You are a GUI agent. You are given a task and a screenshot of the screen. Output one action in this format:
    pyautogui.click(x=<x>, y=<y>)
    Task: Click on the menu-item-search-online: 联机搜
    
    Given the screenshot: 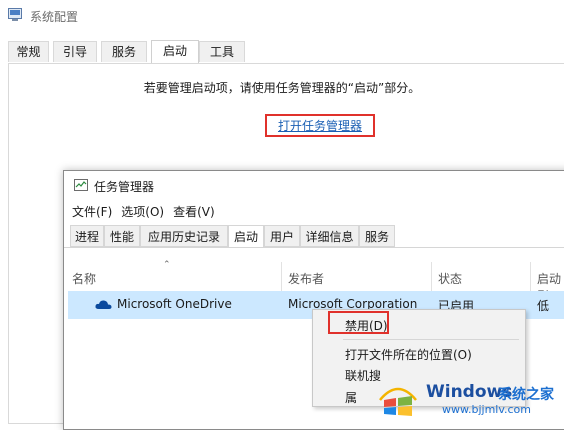 What is the action you would take?
    pyautogui.click(x=363, y=375)
    